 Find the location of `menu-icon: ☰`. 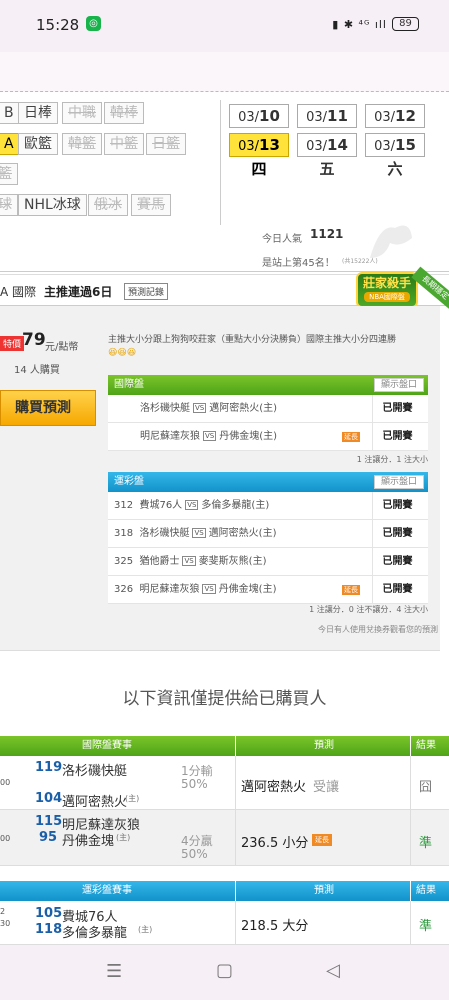

menu-icon: ☰ is located at coordinates (114, 971).